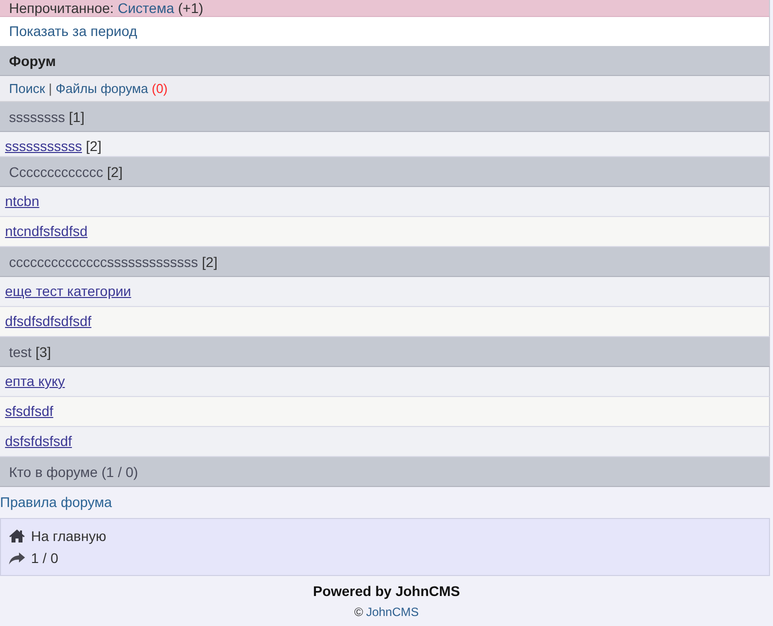  What do you see at coordinates (94, 146) in the screenshot?
I see `topic-count: [2]` at bounding box center [94, 146].